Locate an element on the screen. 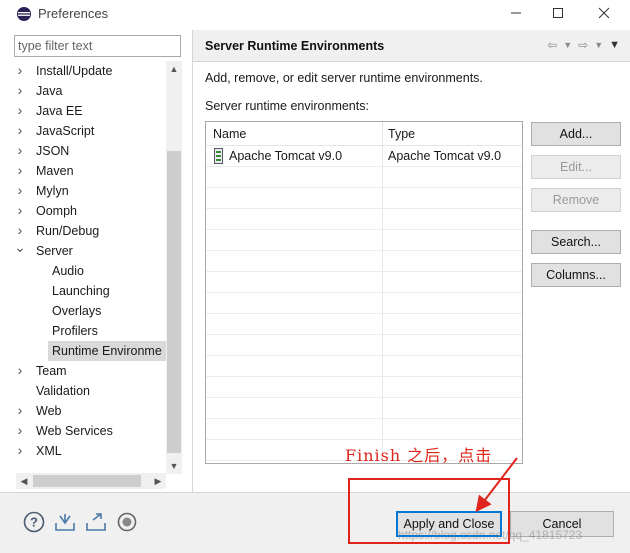  tree-item-label: Run/Debug is located at coordinates (68, 231).